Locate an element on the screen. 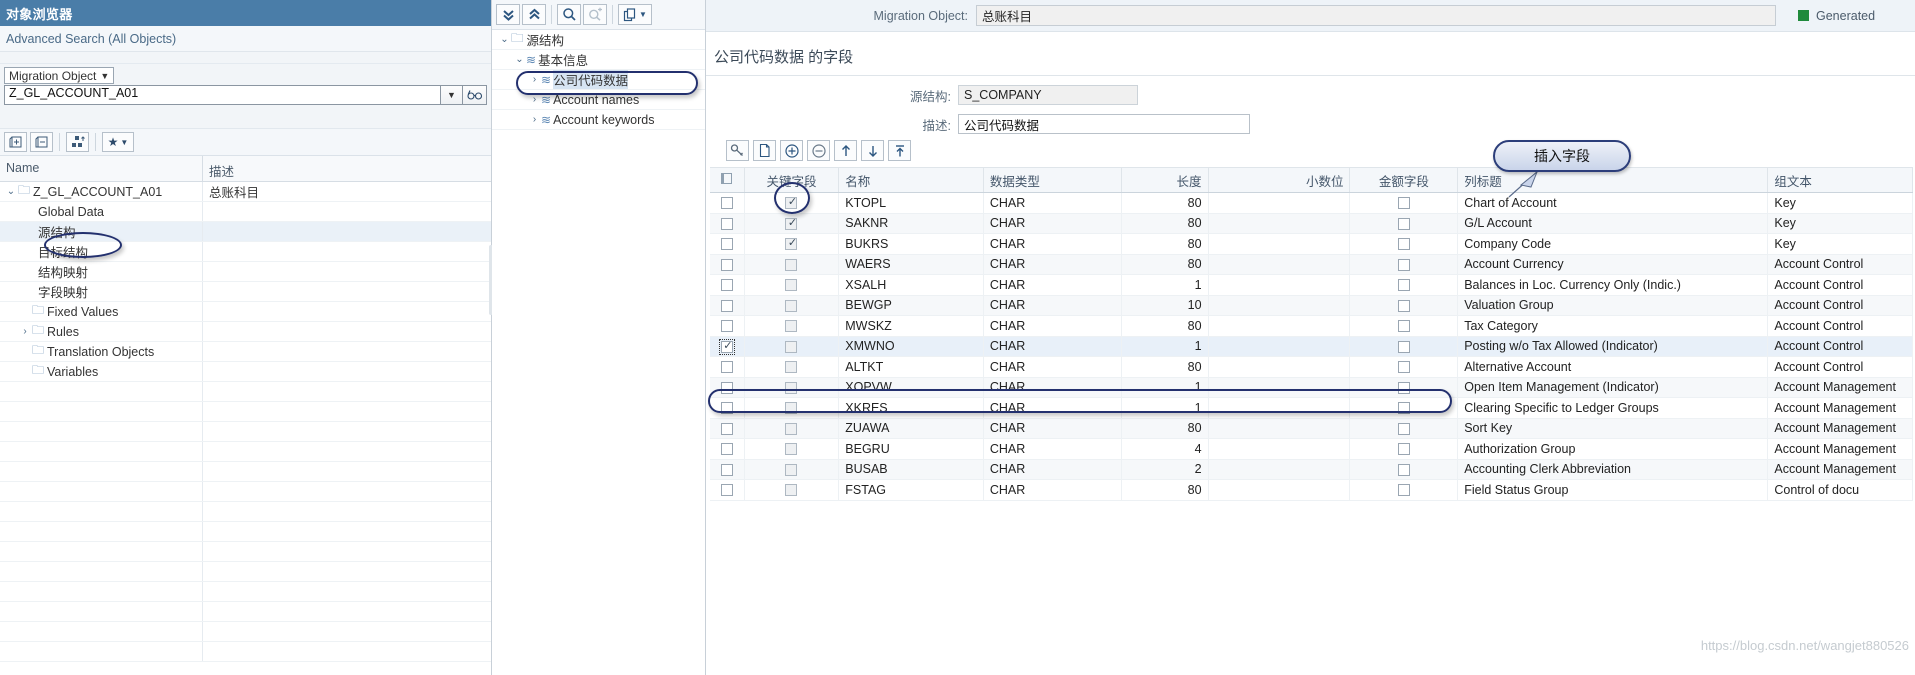  object-tree-row: ⌄ 🗀 Z_GL_ACCOUNT_A01 总账科目 is located at coordinates (245, 192).